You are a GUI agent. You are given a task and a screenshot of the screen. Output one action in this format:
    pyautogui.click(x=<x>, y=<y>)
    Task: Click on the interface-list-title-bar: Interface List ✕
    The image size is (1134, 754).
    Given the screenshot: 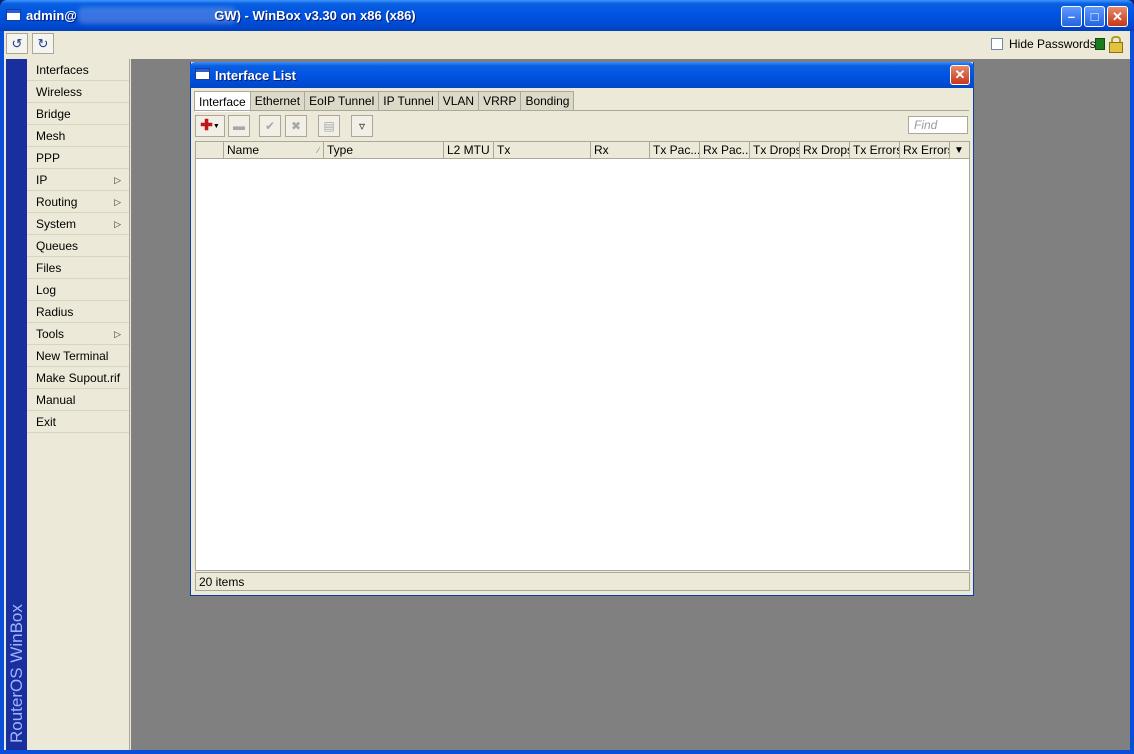 What is the action you would take?
    pyautogui.click(x=582, y=75)
    